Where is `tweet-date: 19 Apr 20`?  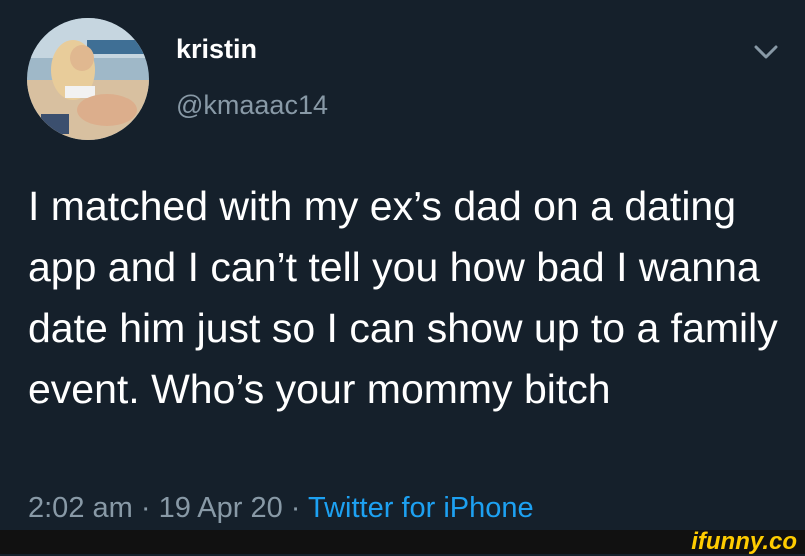
tweet-date: 19 Apr 20 is located at coordinates (221, 508).